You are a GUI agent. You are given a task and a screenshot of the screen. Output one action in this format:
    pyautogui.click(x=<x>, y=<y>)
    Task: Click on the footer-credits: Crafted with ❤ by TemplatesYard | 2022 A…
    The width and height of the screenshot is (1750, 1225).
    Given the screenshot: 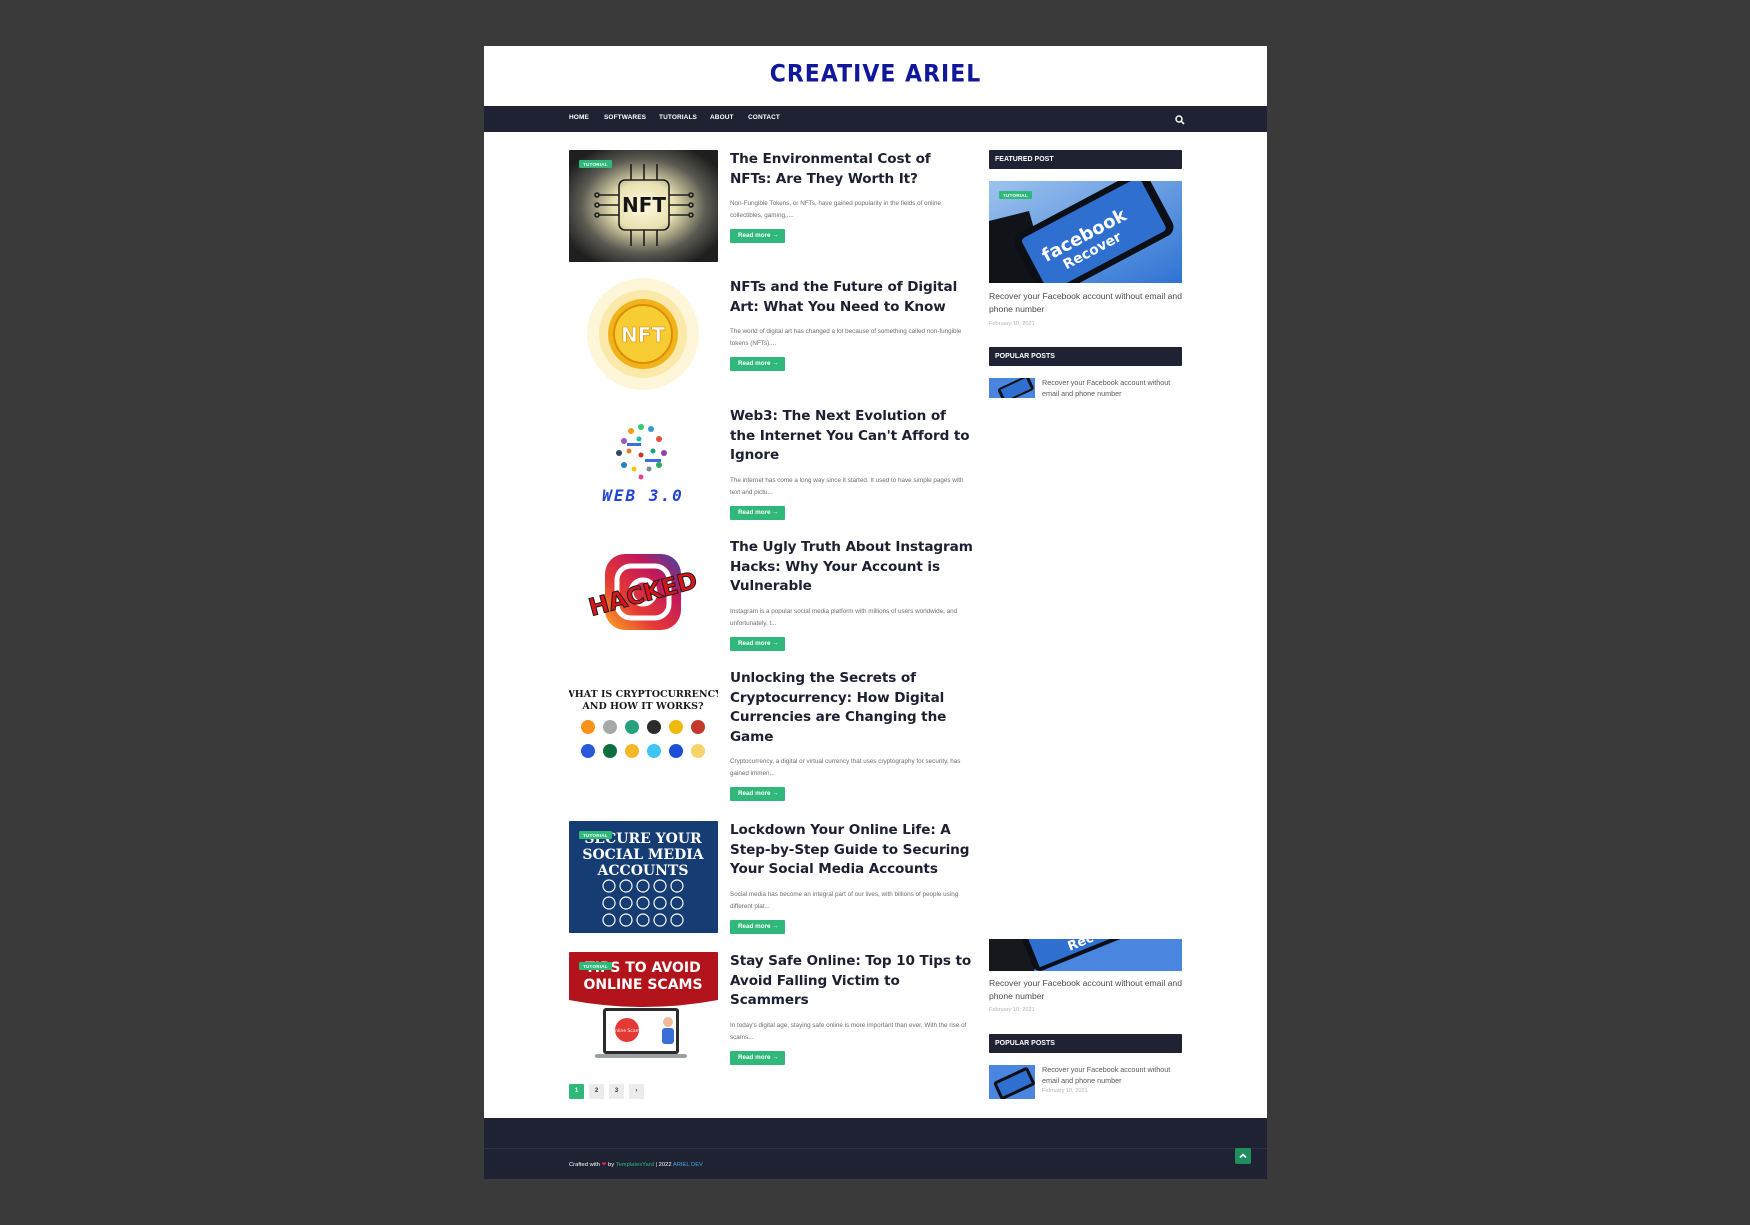 What is the action you would take?
    pyautogui.click(x=636, y=1165)
    